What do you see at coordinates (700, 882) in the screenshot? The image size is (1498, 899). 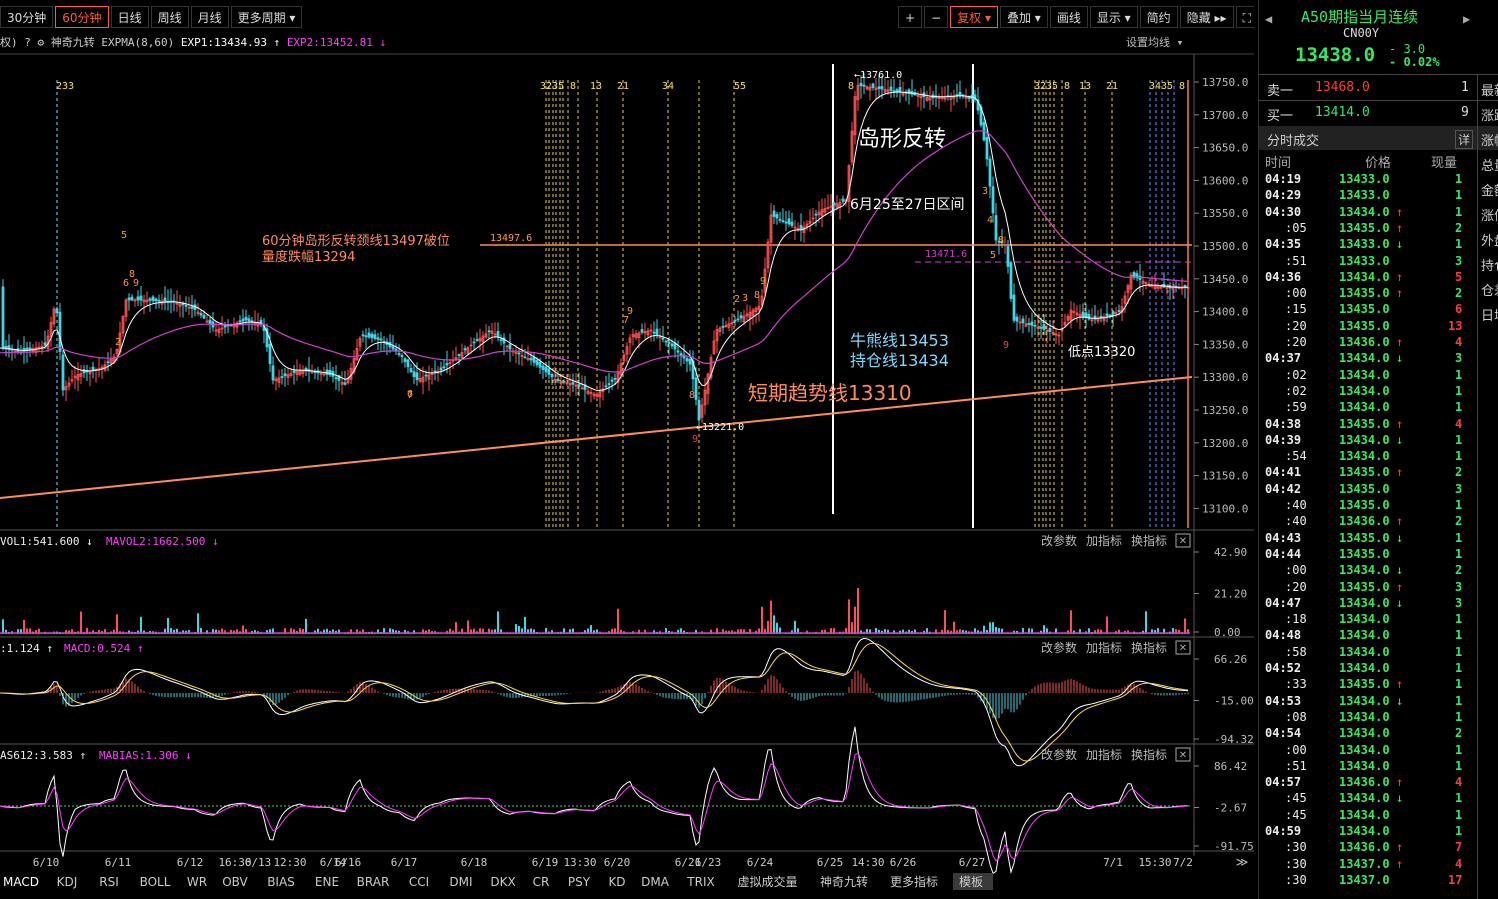 I see `bottom-tab-16: TRIX` at bounding box center [700, 882].